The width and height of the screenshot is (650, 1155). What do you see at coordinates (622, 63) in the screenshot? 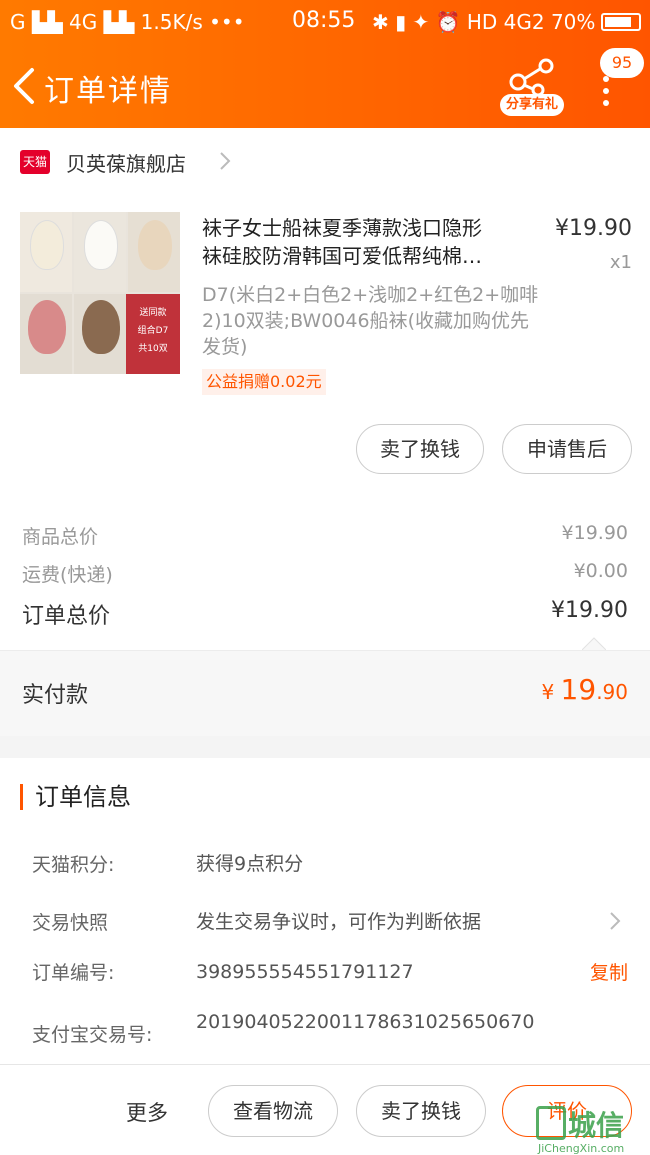
I see `message-count-badge: 95` at bounding box center [622, 63].